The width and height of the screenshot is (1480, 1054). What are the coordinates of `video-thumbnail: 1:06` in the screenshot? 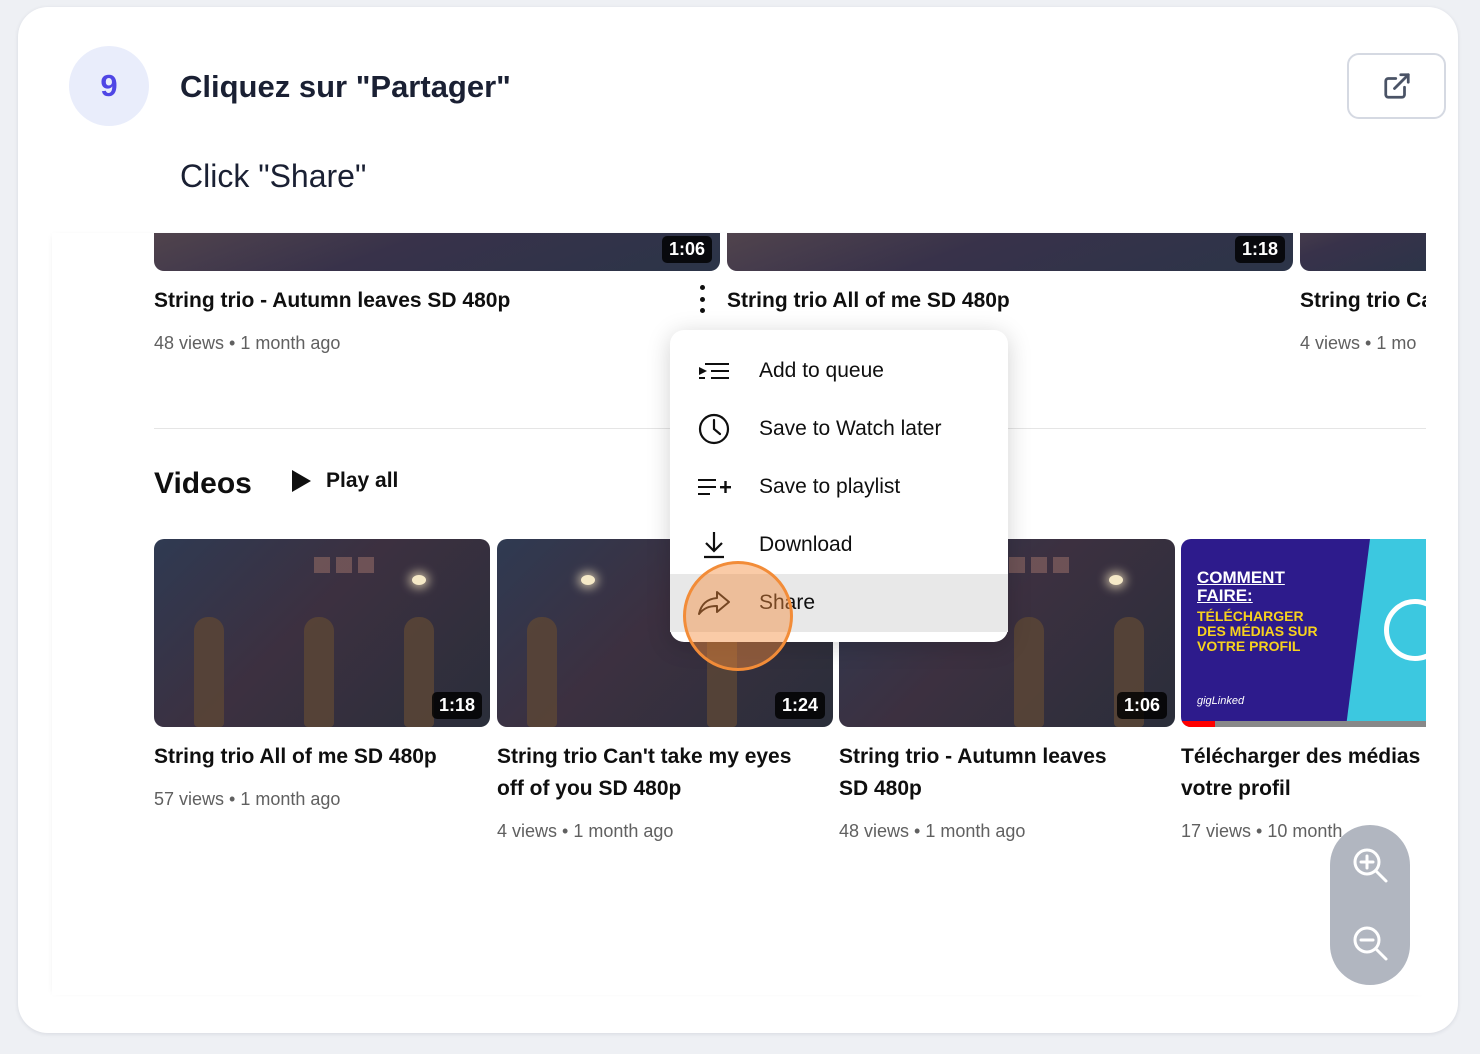 It's located at (437, 252).